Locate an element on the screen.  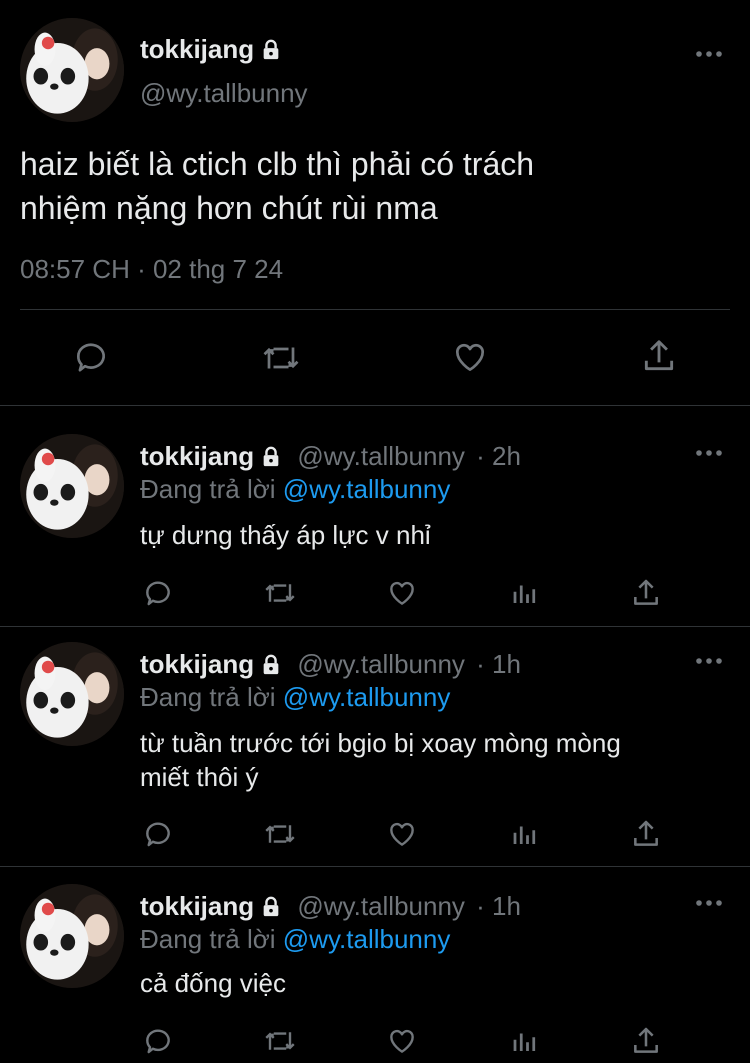
author-name: tokkijang is located at coordinates (211, 51).